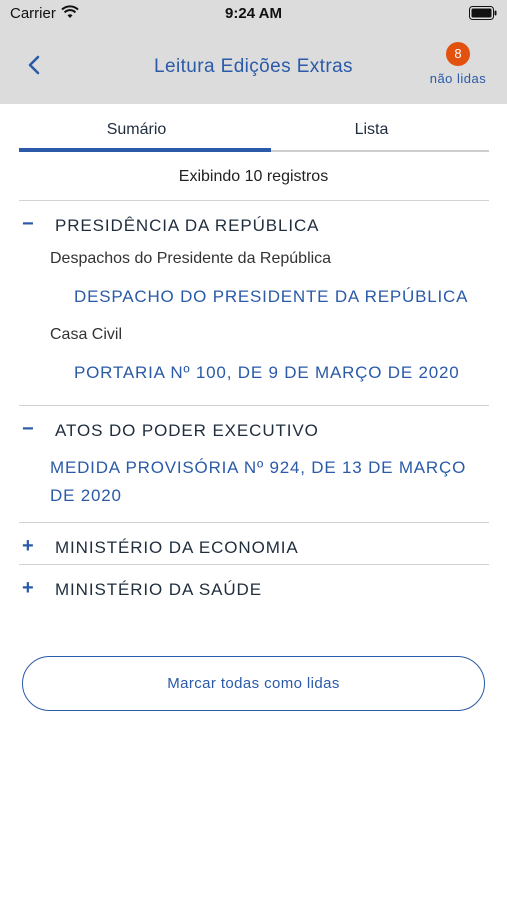 The width and height of the screenshot is (507, 900). I want to click on section-header-atos-executivo: − ATOS DO PODER EXECUTIVO, so click(252, 430).